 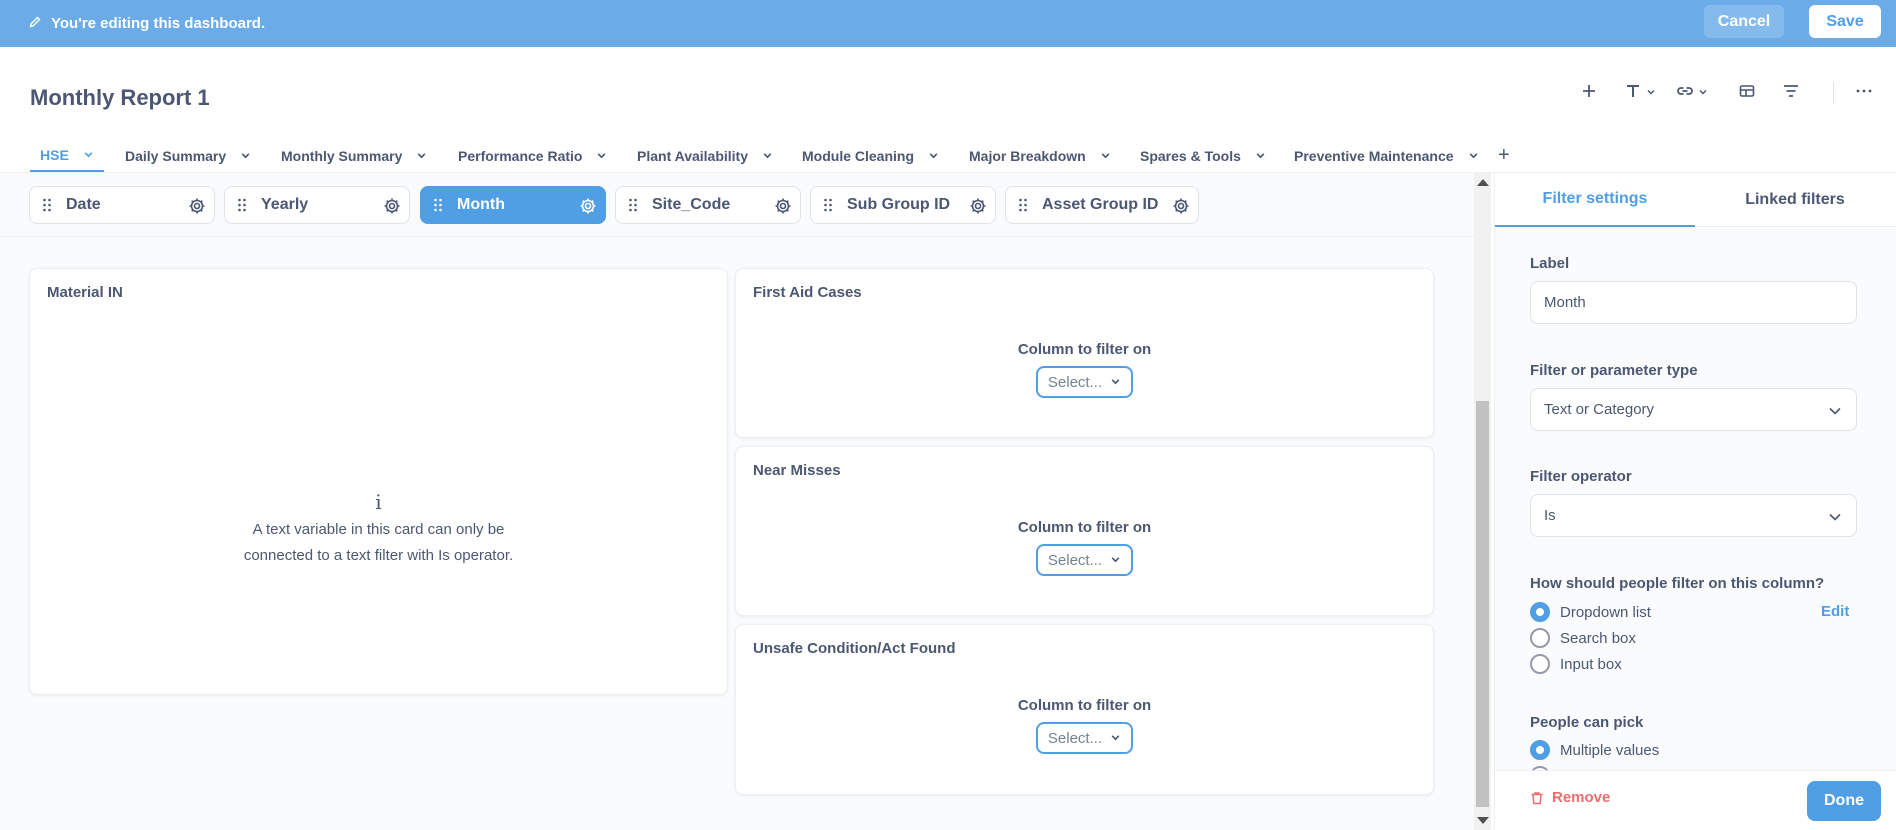 I want to click on add-text-button, so click(x=1640, y=93).